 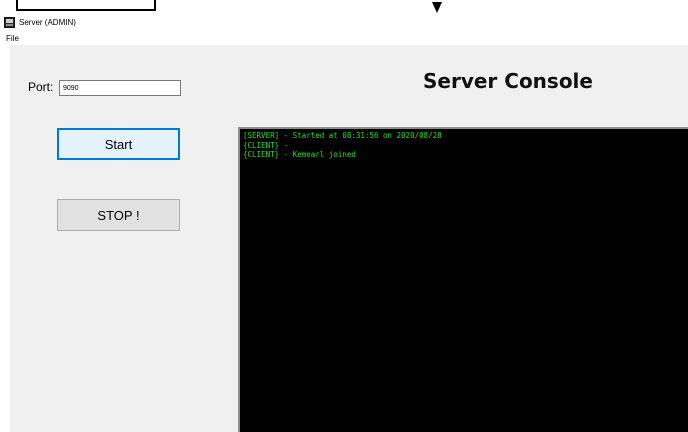 What do you see at coordinates (299, 154) in the screenshot?
I see `console-line: {CLIENT} - Kemearl joined` at bounding box center [299, 154].